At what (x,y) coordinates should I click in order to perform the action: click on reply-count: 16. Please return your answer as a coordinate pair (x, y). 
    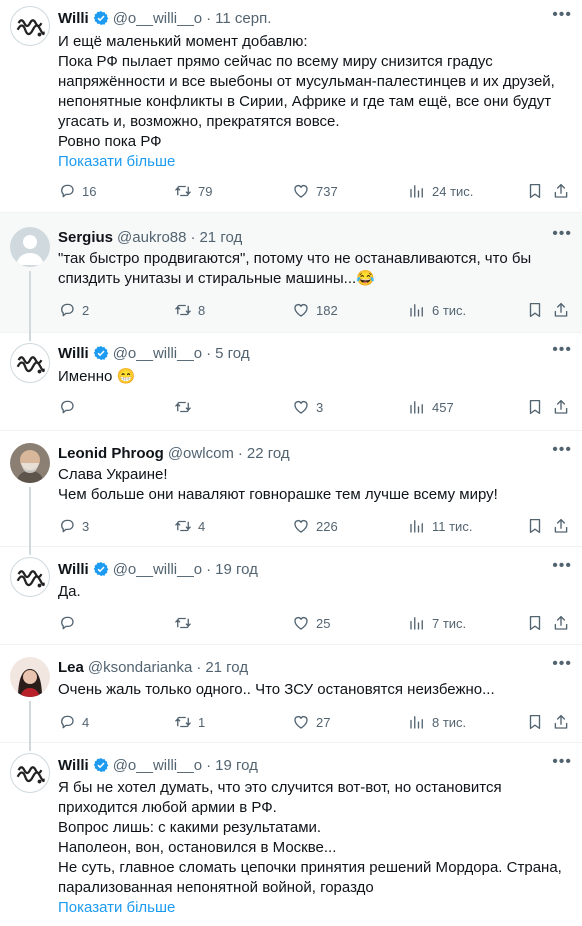
    Looking at the image, I should click on (89, 191).